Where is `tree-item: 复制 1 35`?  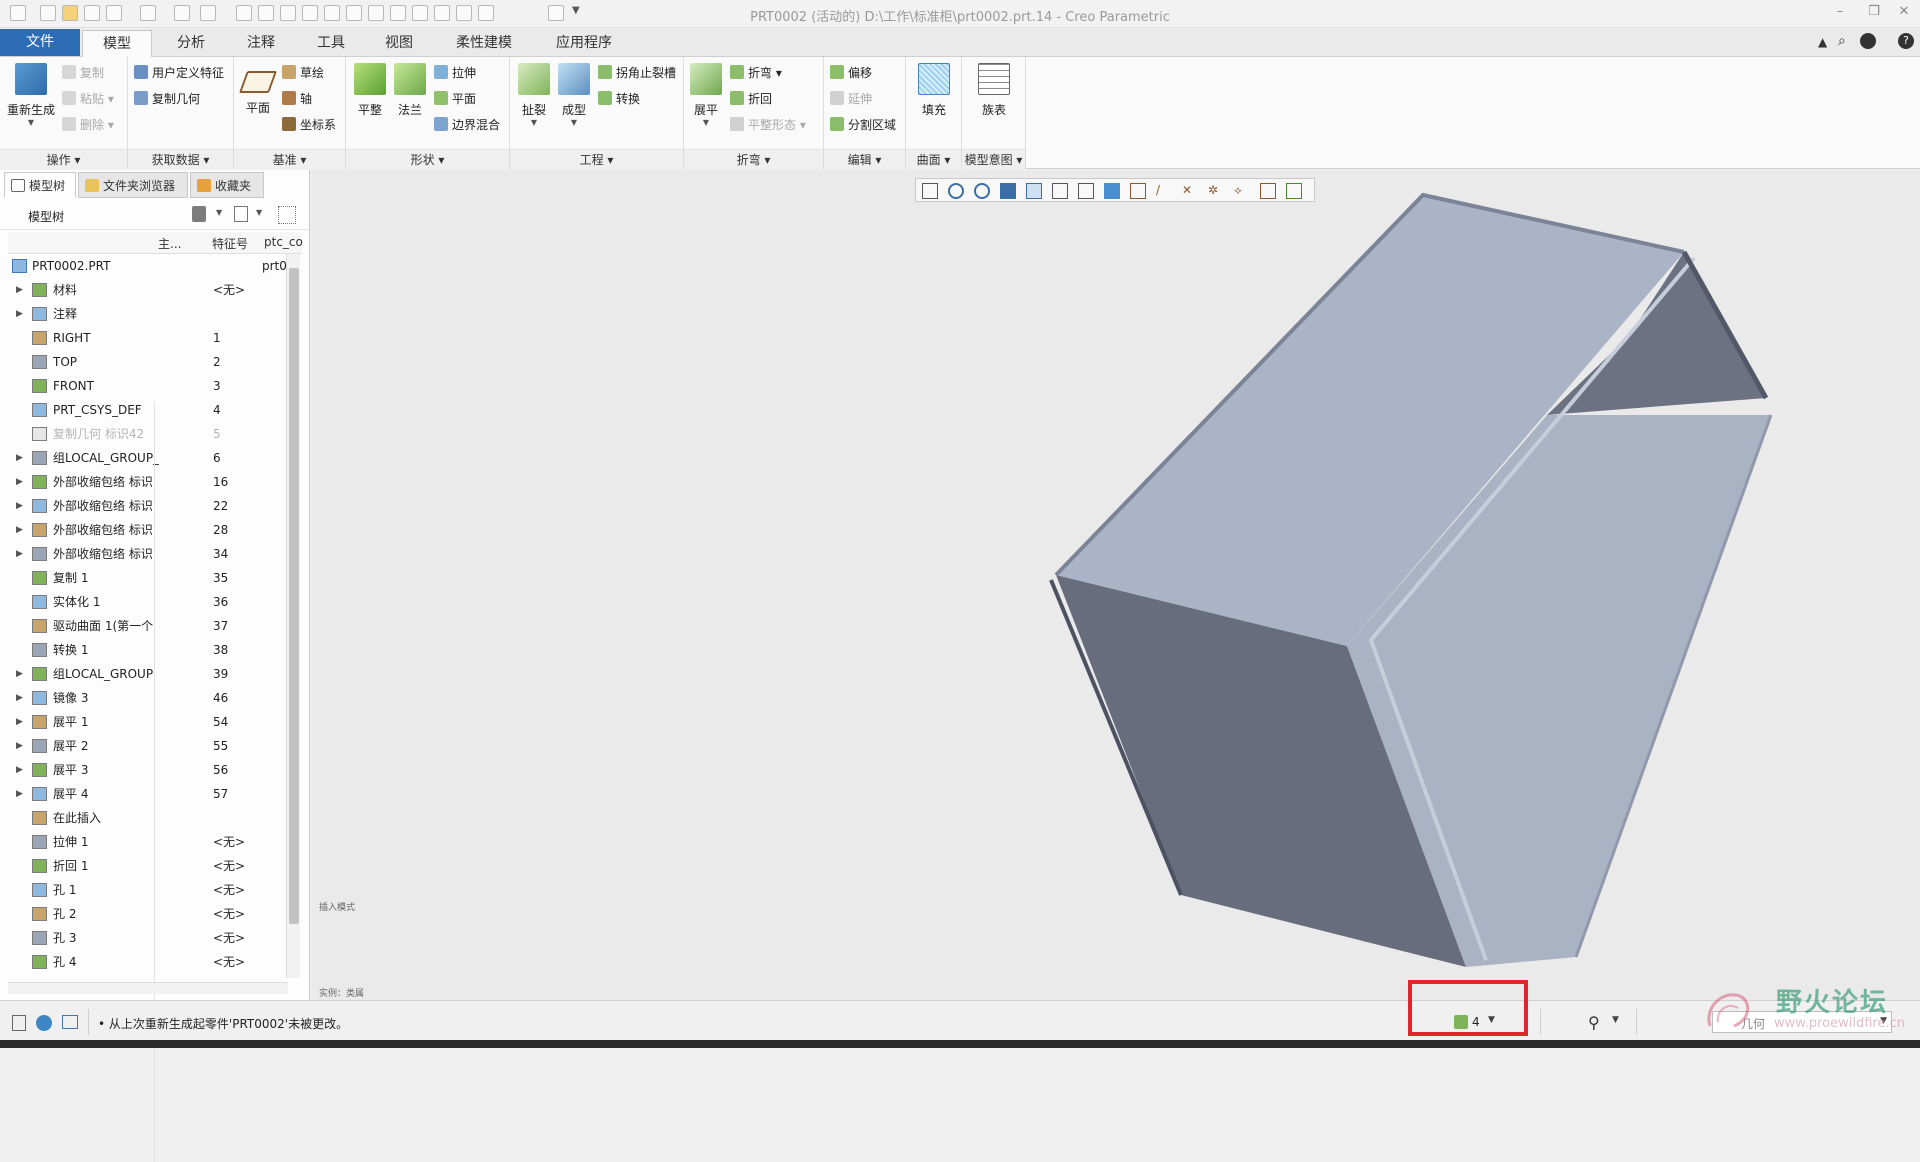 tree-item: 复制 1 35 is located at coordinates (148, 578).